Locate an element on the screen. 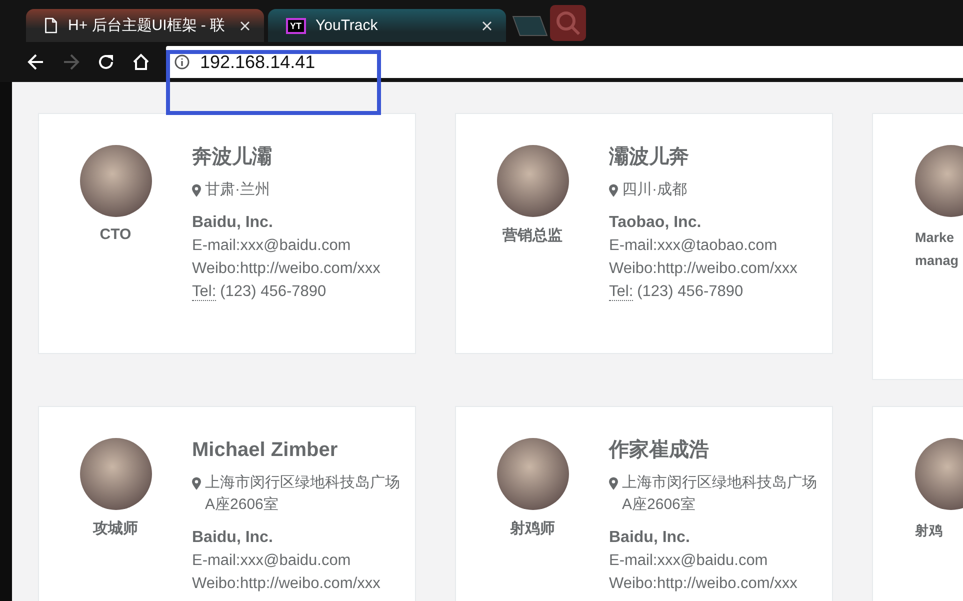 This screenshot has height=601, width=963. browser-tab: YT YouTrack is located at coordinates (387, 25).